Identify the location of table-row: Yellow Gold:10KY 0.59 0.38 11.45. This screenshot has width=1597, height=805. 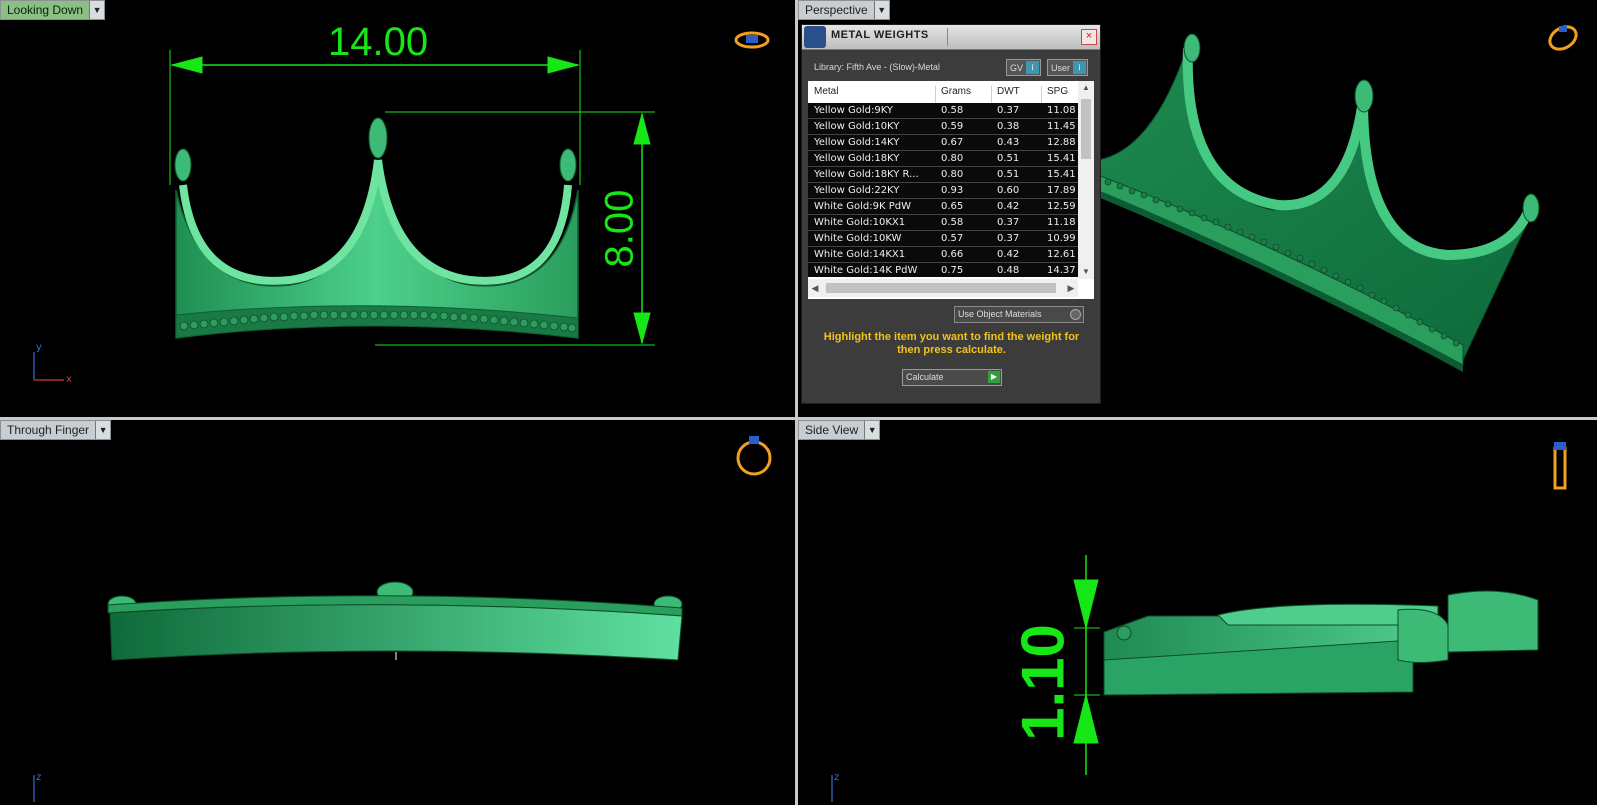
(943, 127).